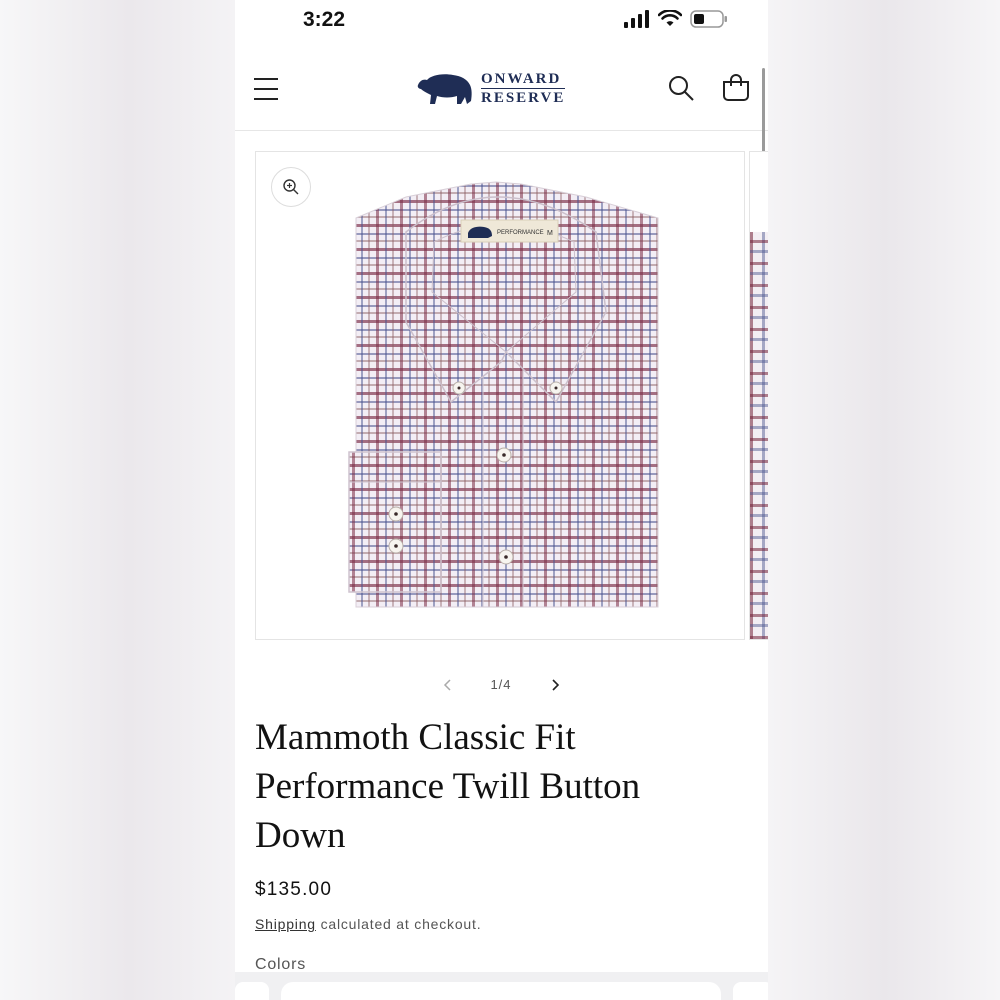  Describe the element at coordinates (750, 991) in the screenshot. I see `browser-right-tab` at that location.